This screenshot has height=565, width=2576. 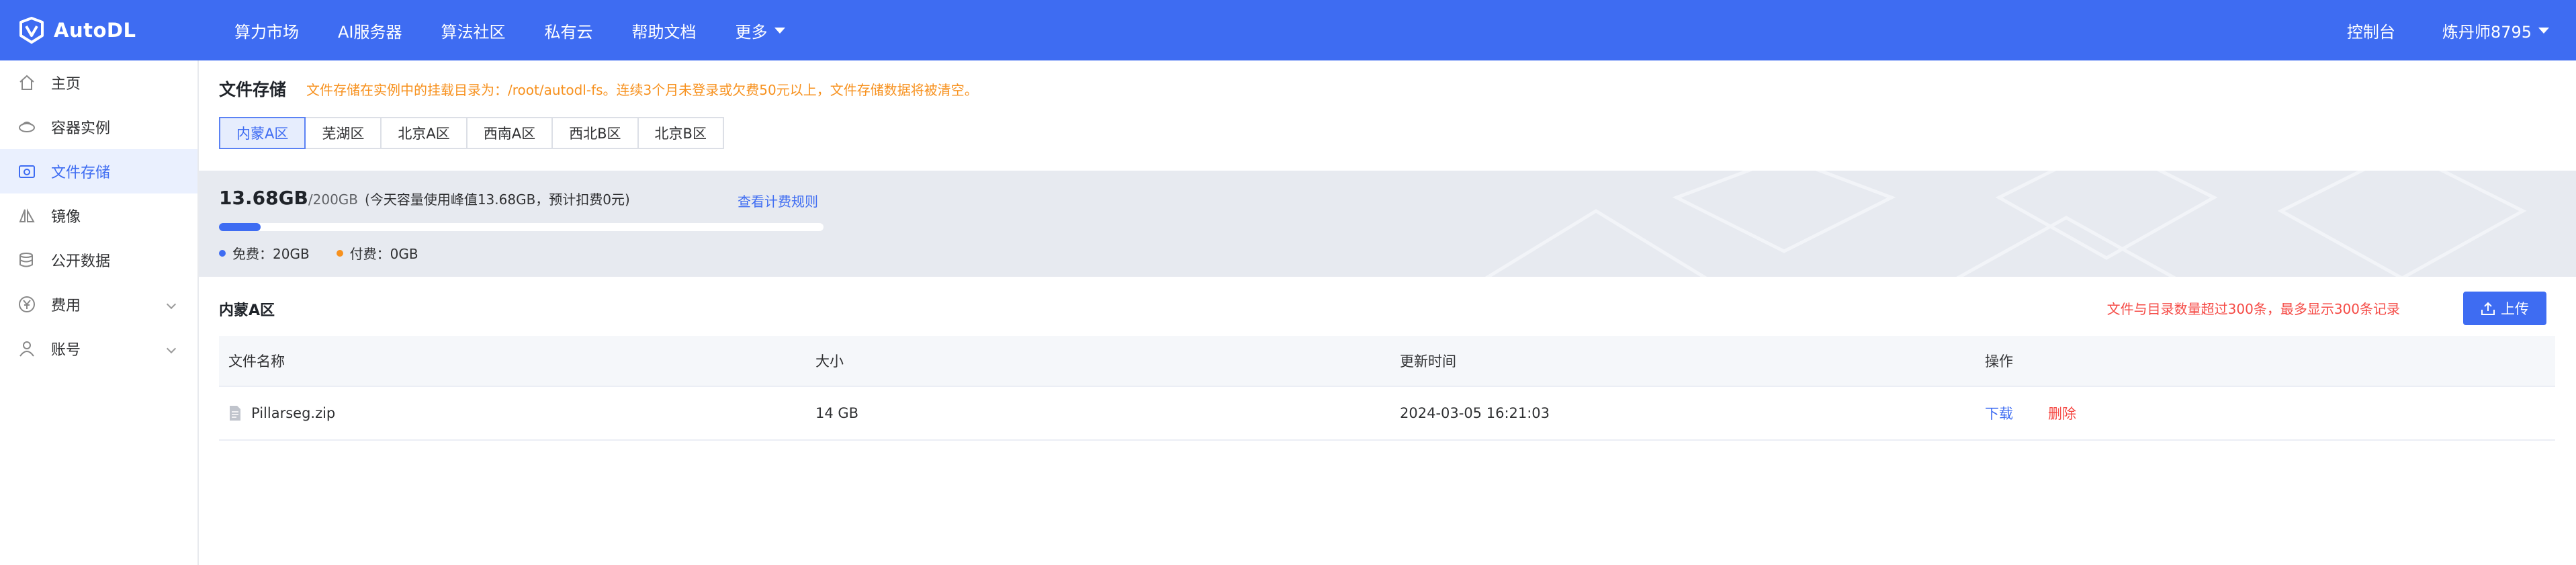 I want to click on sidebar-item-label: 文件存储, so click(x=81, y=173).